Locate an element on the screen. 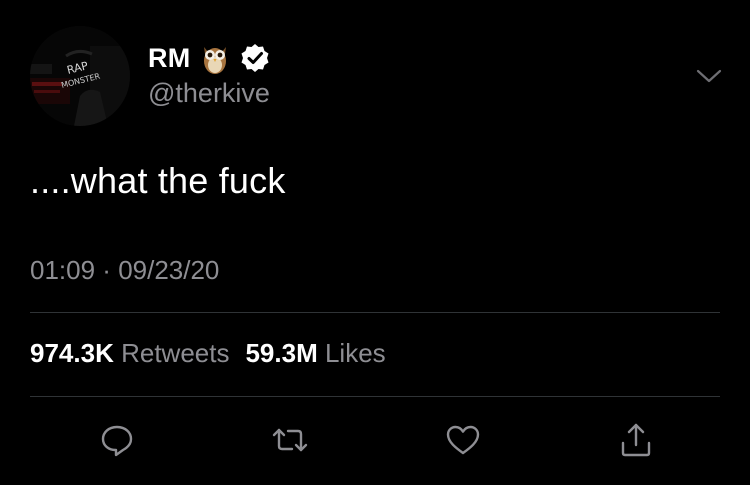 This screenshot has height=485, width=750. retweet-icon is located at coordinates (290, 440).